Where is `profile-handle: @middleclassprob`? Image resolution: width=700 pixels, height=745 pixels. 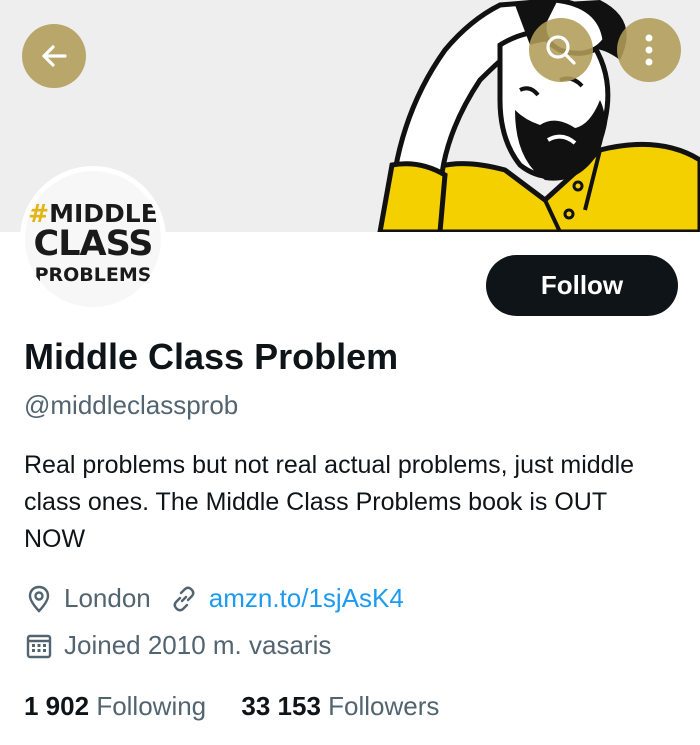 profile-handle: @middleclassprob is located at coordinates (131, 405).